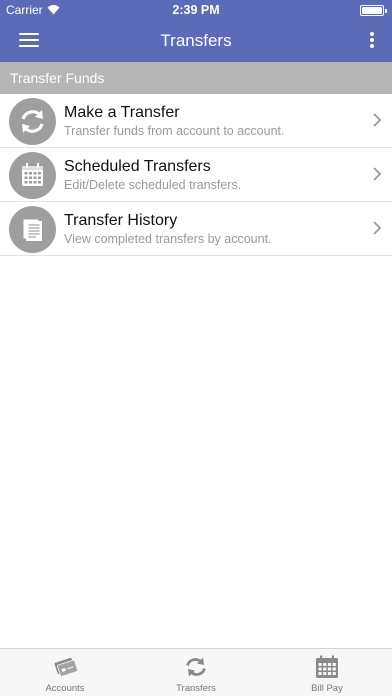  What do you see at coordinates (196, 688) in the screenshot?
I see `tab-label: Transfers` at bounding box center [196, 688].